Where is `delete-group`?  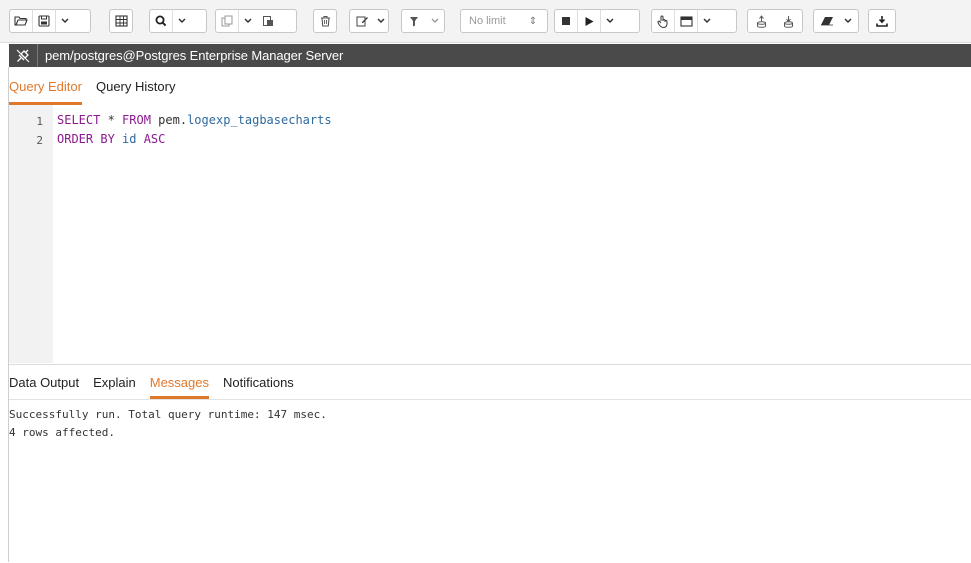
delete-group is located at coordinates (325, 21).